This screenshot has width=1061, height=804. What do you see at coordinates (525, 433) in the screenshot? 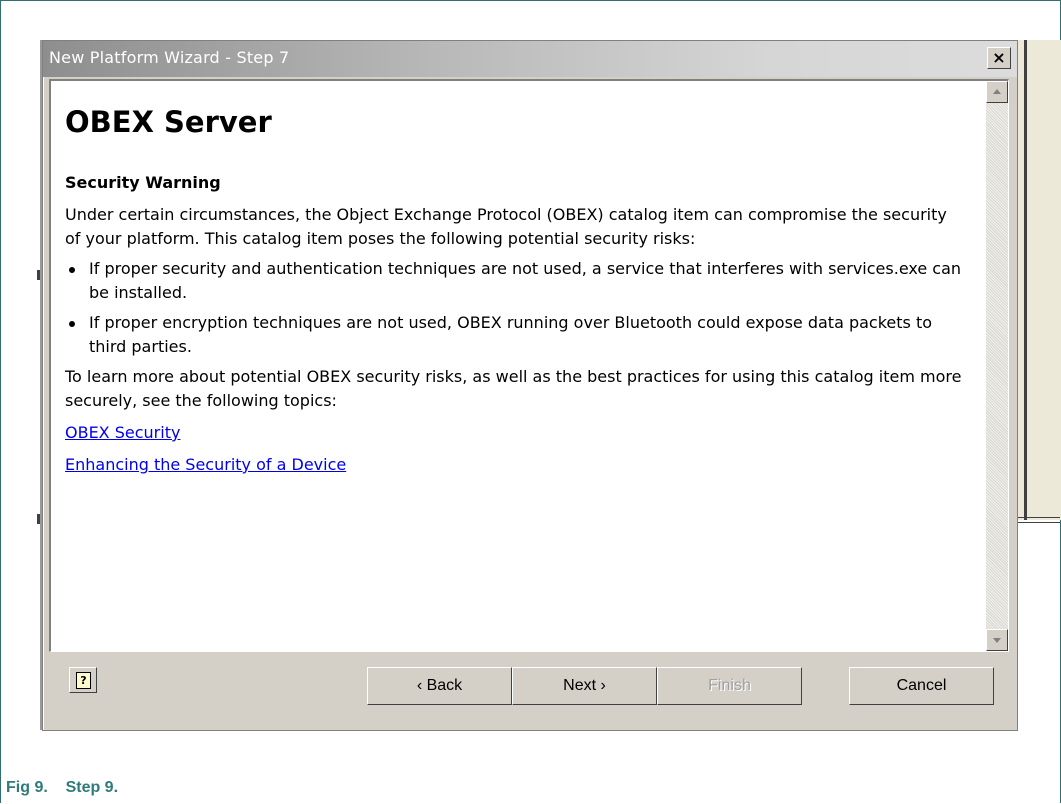
I see `link-obex-security: OBEX Security` at bounding box center [525, 433].